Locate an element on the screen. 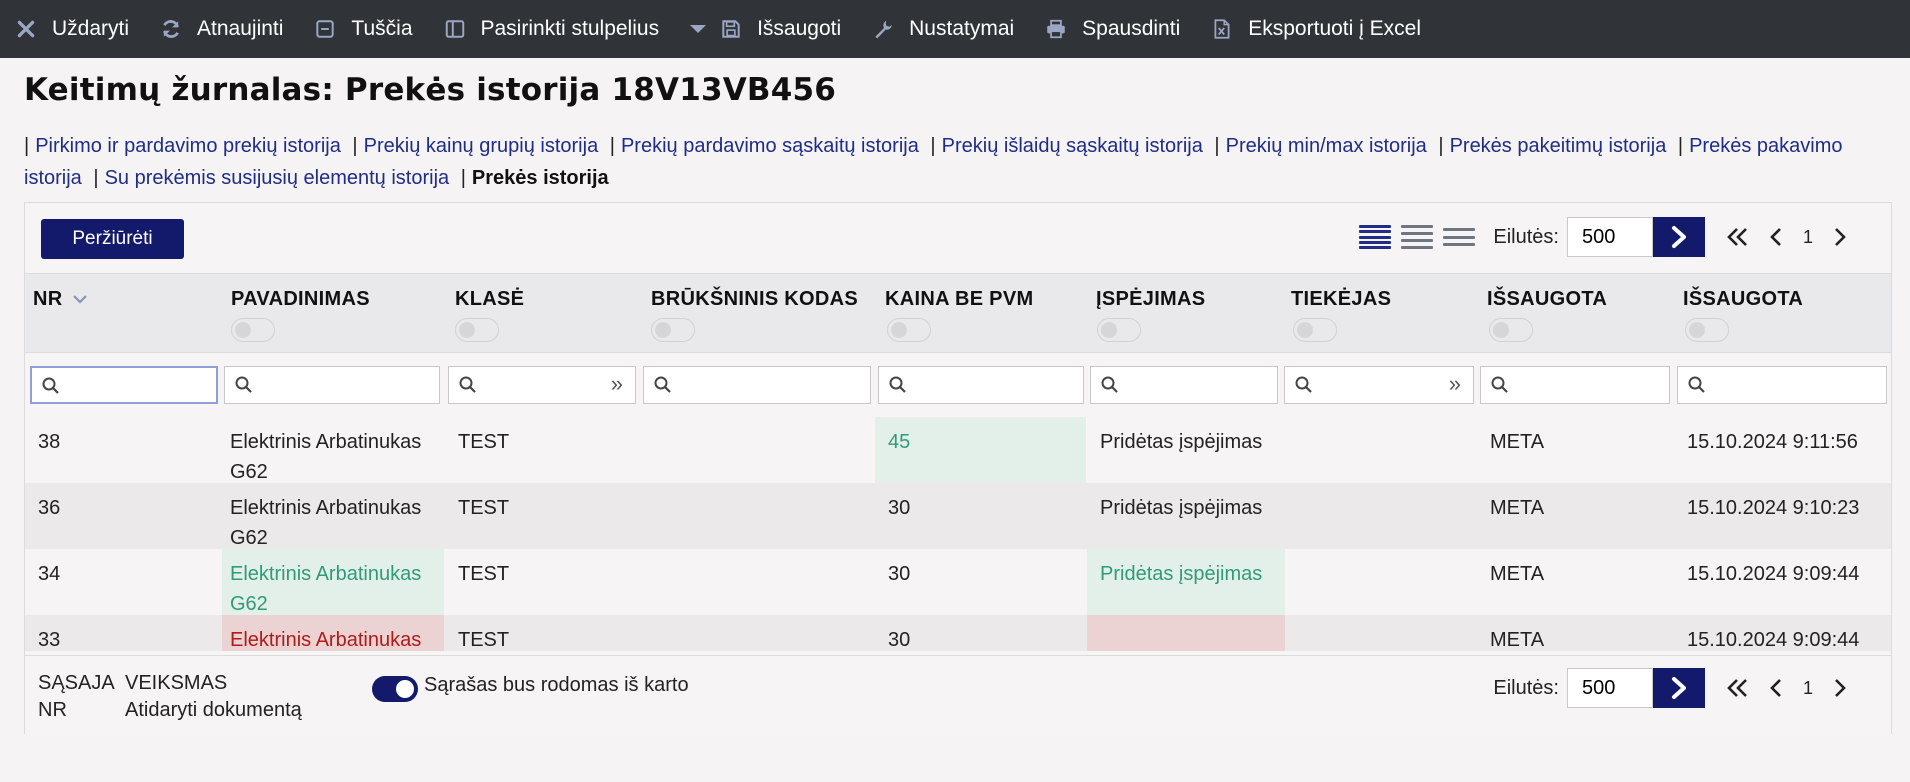  link-related-elements-history: Su prekėmis susijusių elementų istorija is located at coordinates (277, 178).